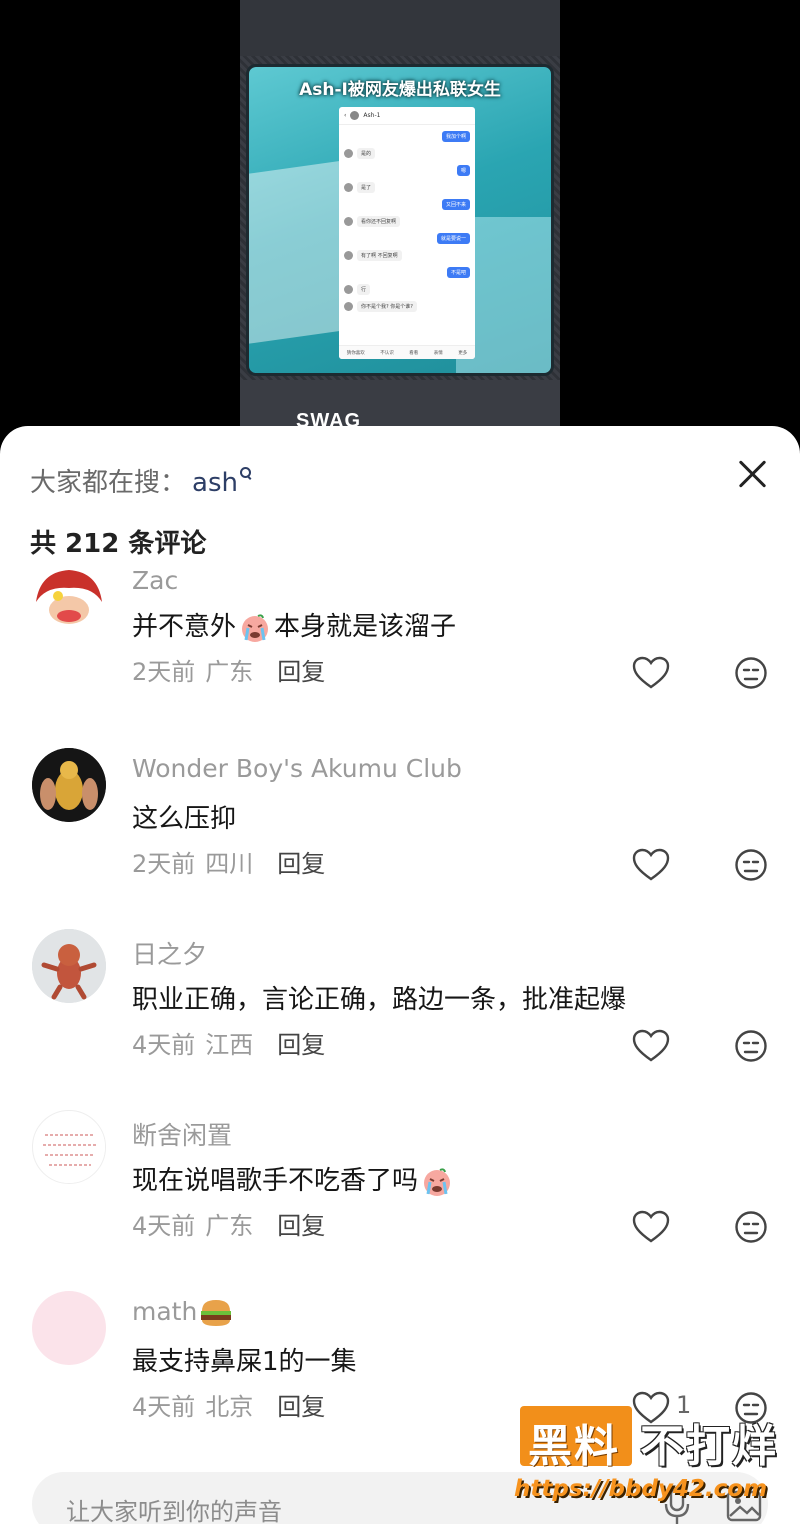 The width and height of the screenshot is (800, 1524). I want to click on chat-bubble: 嗯, so click(463, 170).